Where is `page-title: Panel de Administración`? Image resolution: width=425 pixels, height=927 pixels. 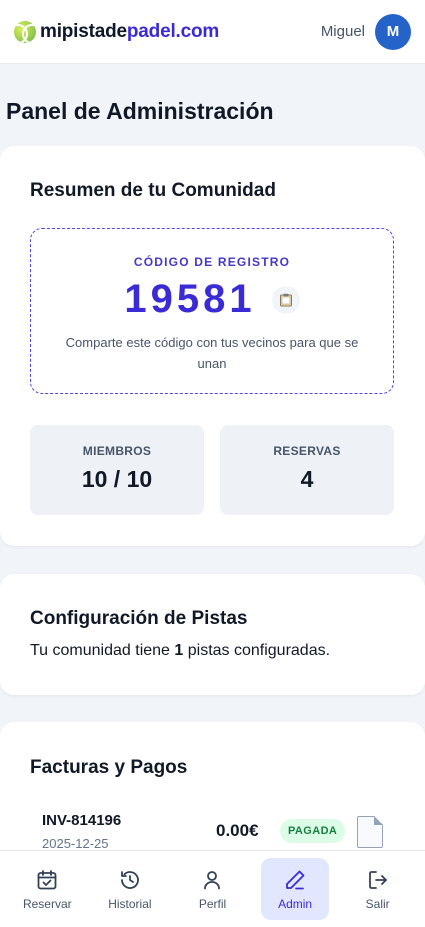 page-title: Panel de Administración is located at coordinates (140, 111).